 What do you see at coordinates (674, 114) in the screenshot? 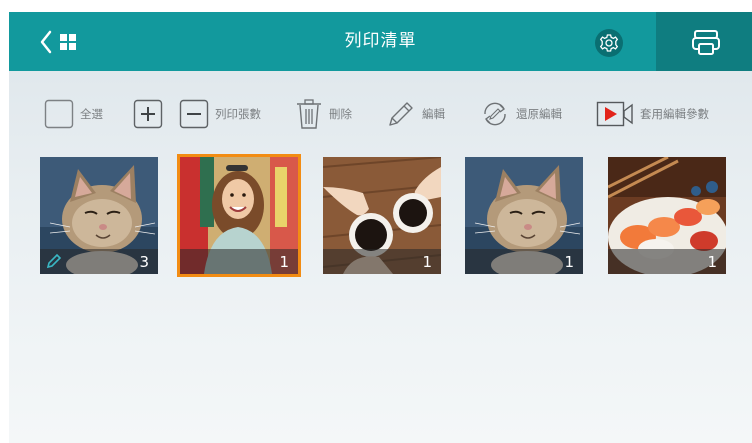
I see `apply-edit-params-label: 套用編輯參數` at bounding box center [674, 114].